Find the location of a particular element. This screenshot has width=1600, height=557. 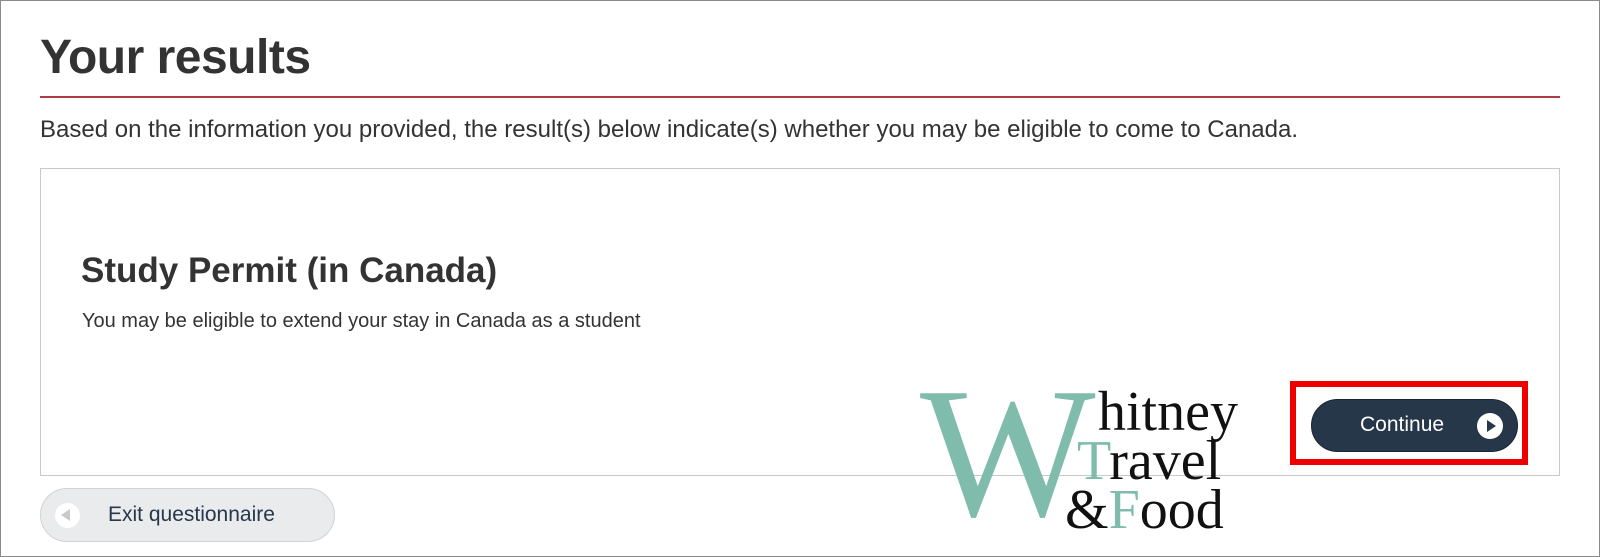

watermark-logo: W hitney Travel &Food is located at coordinates (1100, 453).